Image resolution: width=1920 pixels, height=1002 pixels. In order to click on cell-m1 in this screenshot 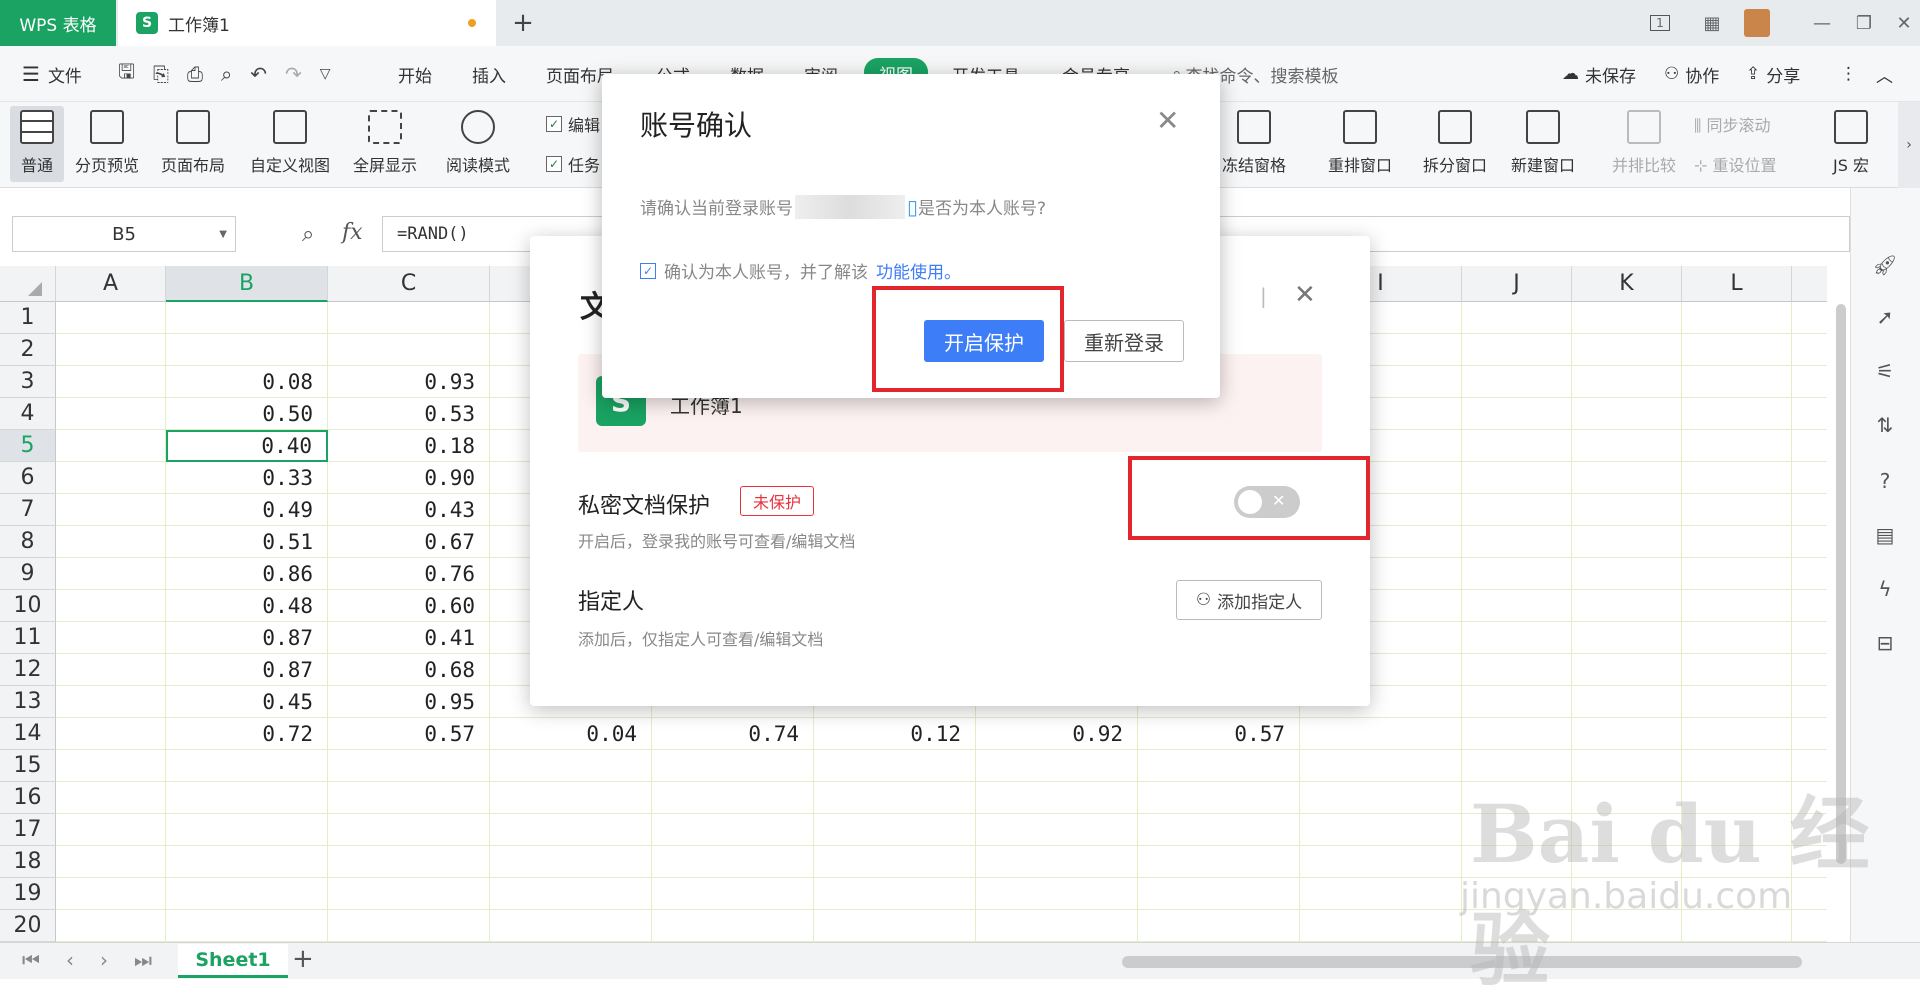, I will do `click(1809, 318)`.